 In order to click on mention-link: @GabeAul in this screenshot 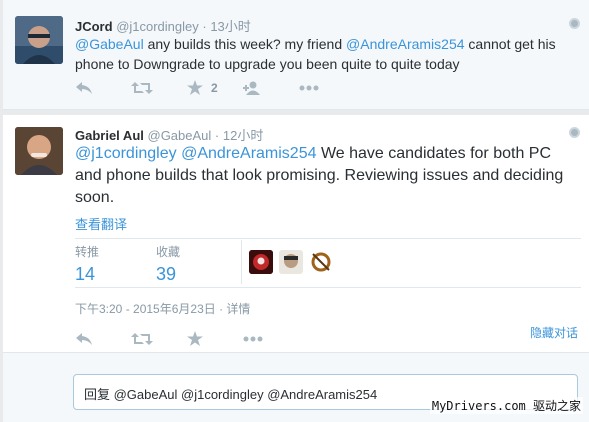, I will do `click(109, 44)`.